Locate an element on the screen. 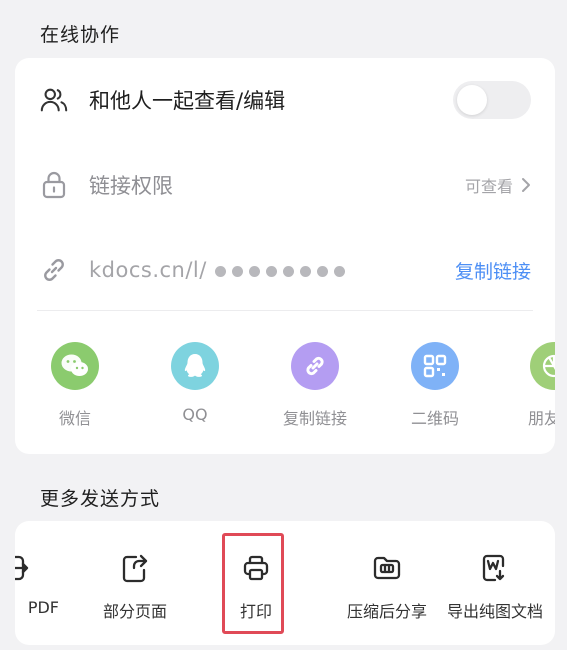 The width and height of the screenshot is (567, 650). qrcode-icon is located at coordinates (435, 366).